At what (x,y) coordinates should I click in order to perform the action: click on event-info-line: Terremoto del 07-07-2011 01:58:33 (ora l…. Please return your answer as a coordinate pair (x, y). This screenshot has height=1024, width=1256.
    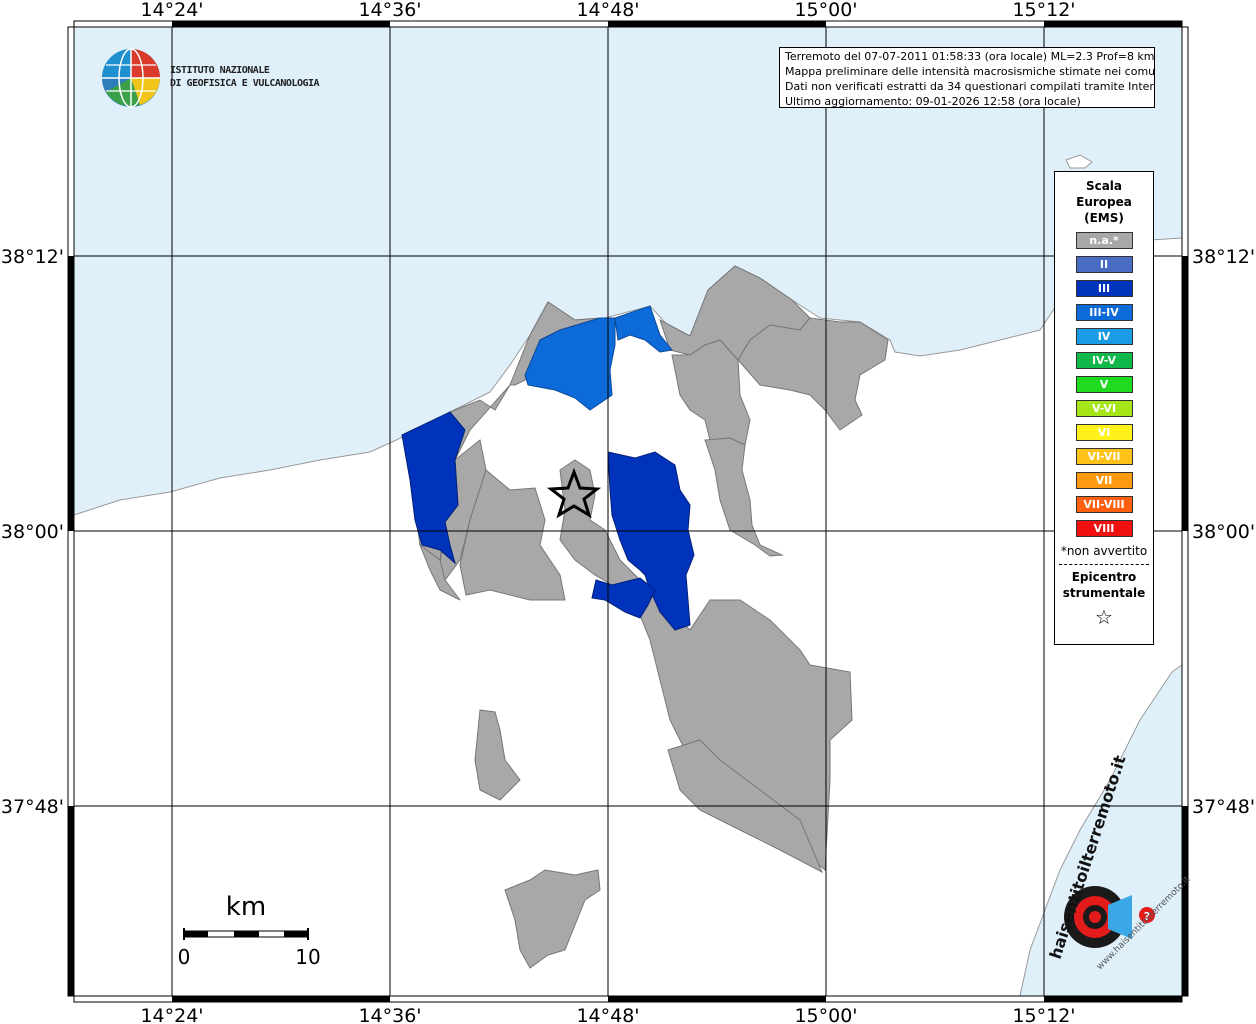
    Looking at the image, I should click on (970, 56).